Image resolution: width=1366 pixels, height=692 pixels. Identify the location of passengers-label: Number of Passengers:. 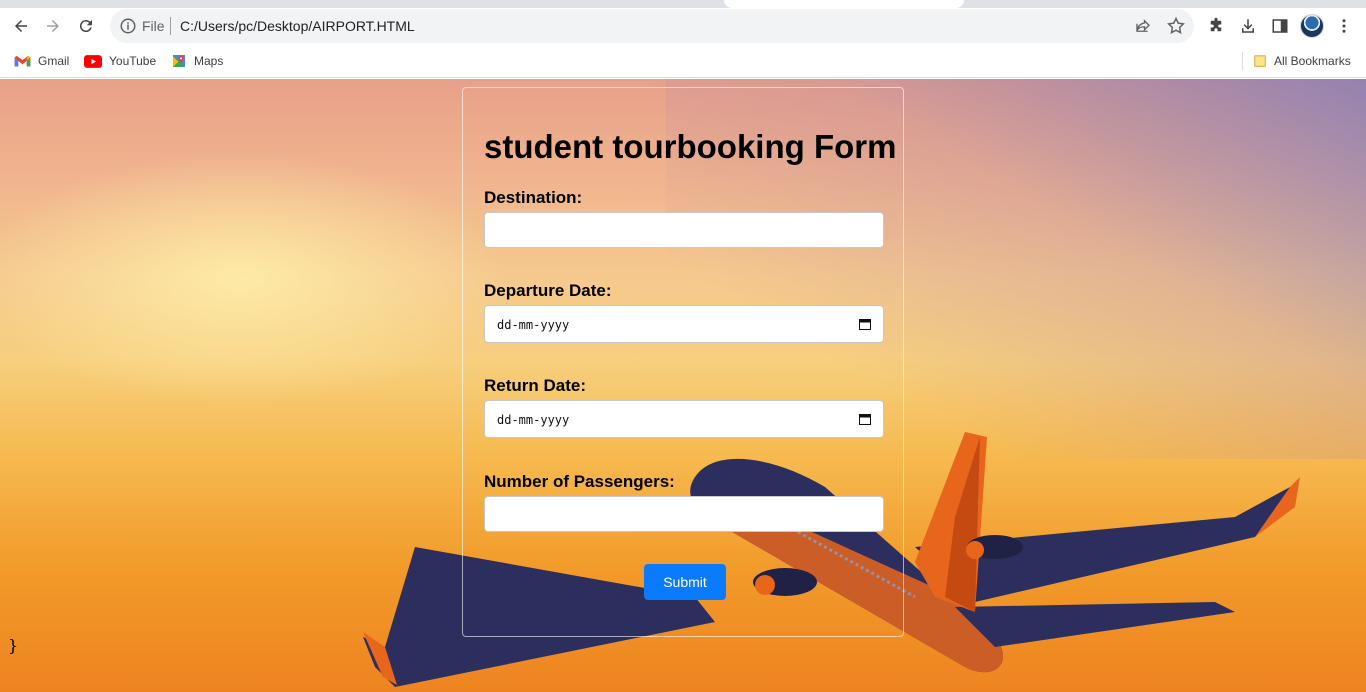
(579, 481).